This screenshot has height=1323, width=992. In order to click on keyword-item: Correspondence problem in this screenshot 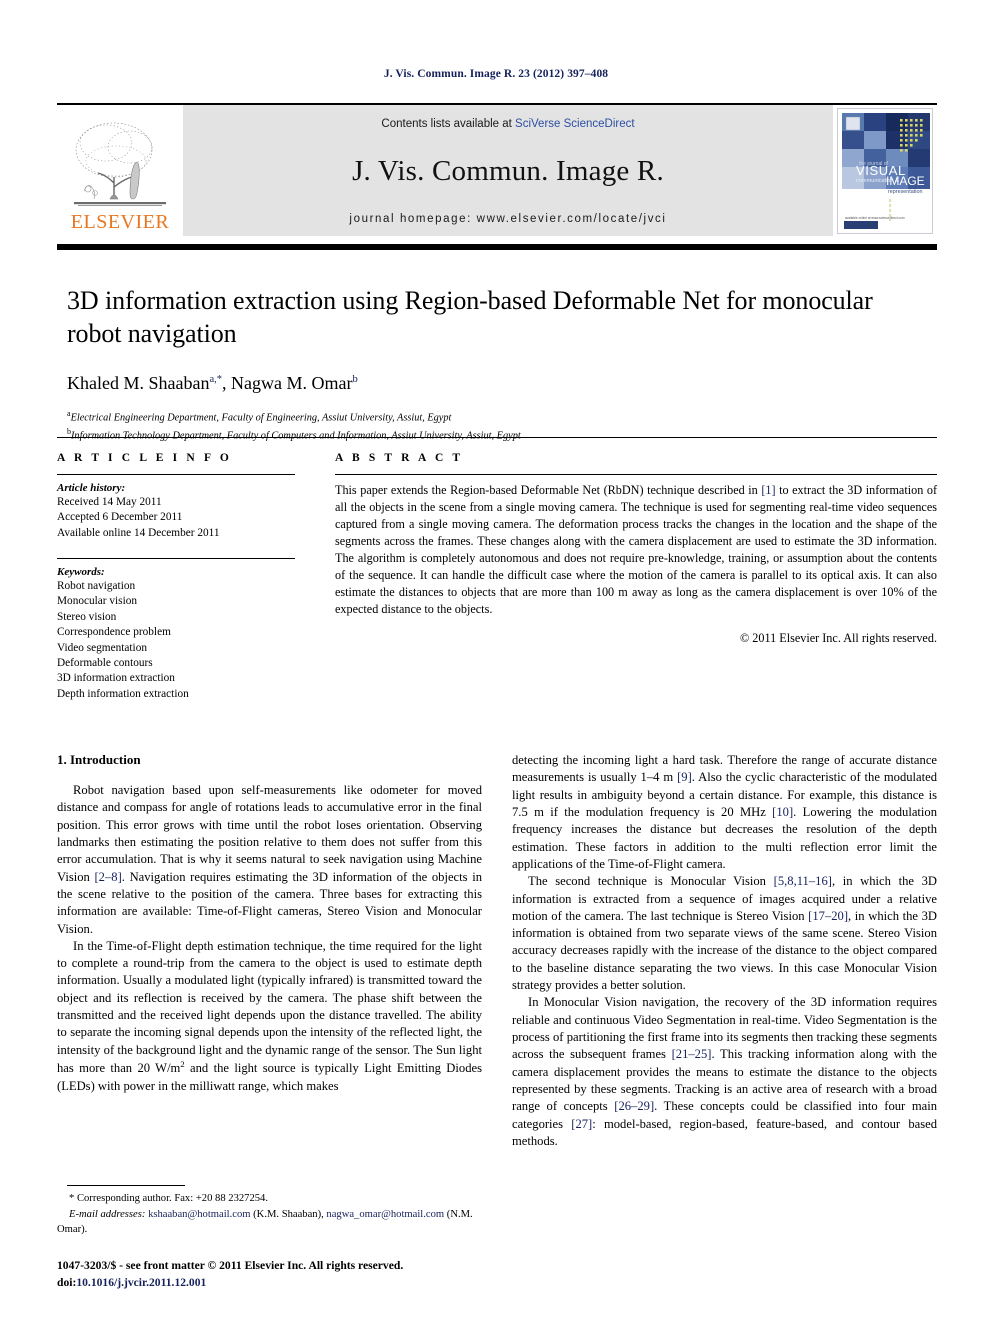, I will do `click(114, 632)`.